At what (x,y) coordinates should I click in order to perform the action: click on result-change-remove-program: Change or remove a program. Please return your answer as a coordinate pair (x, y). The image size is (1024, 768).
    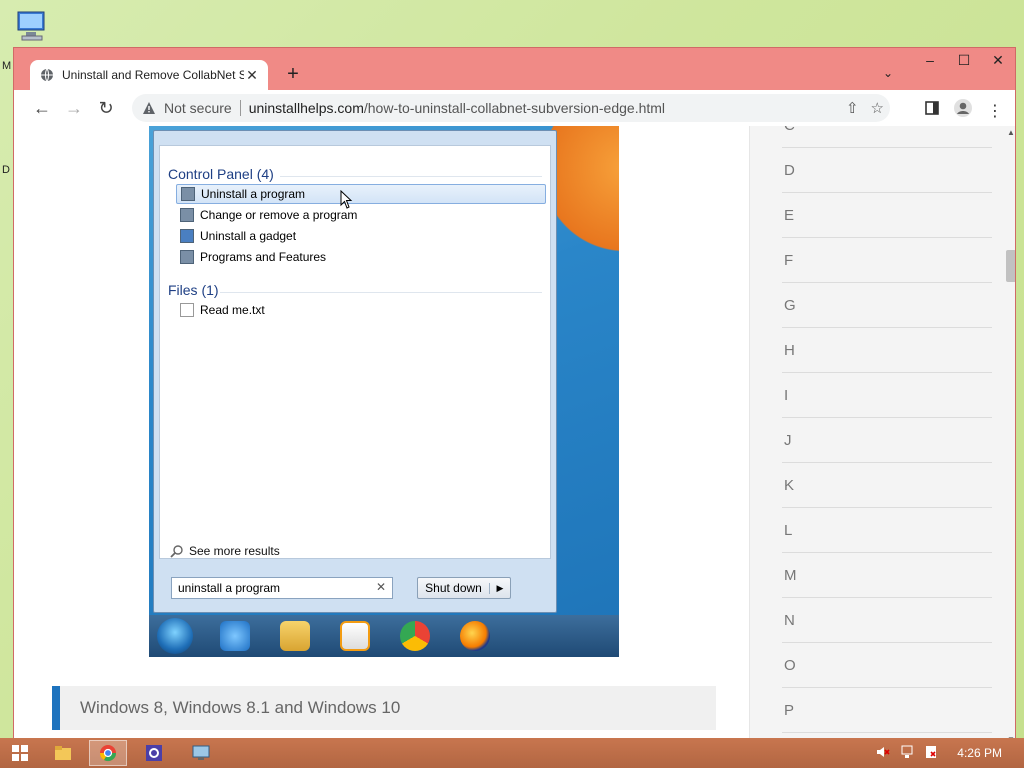
    Looking at the image, I should click on (361, 215).